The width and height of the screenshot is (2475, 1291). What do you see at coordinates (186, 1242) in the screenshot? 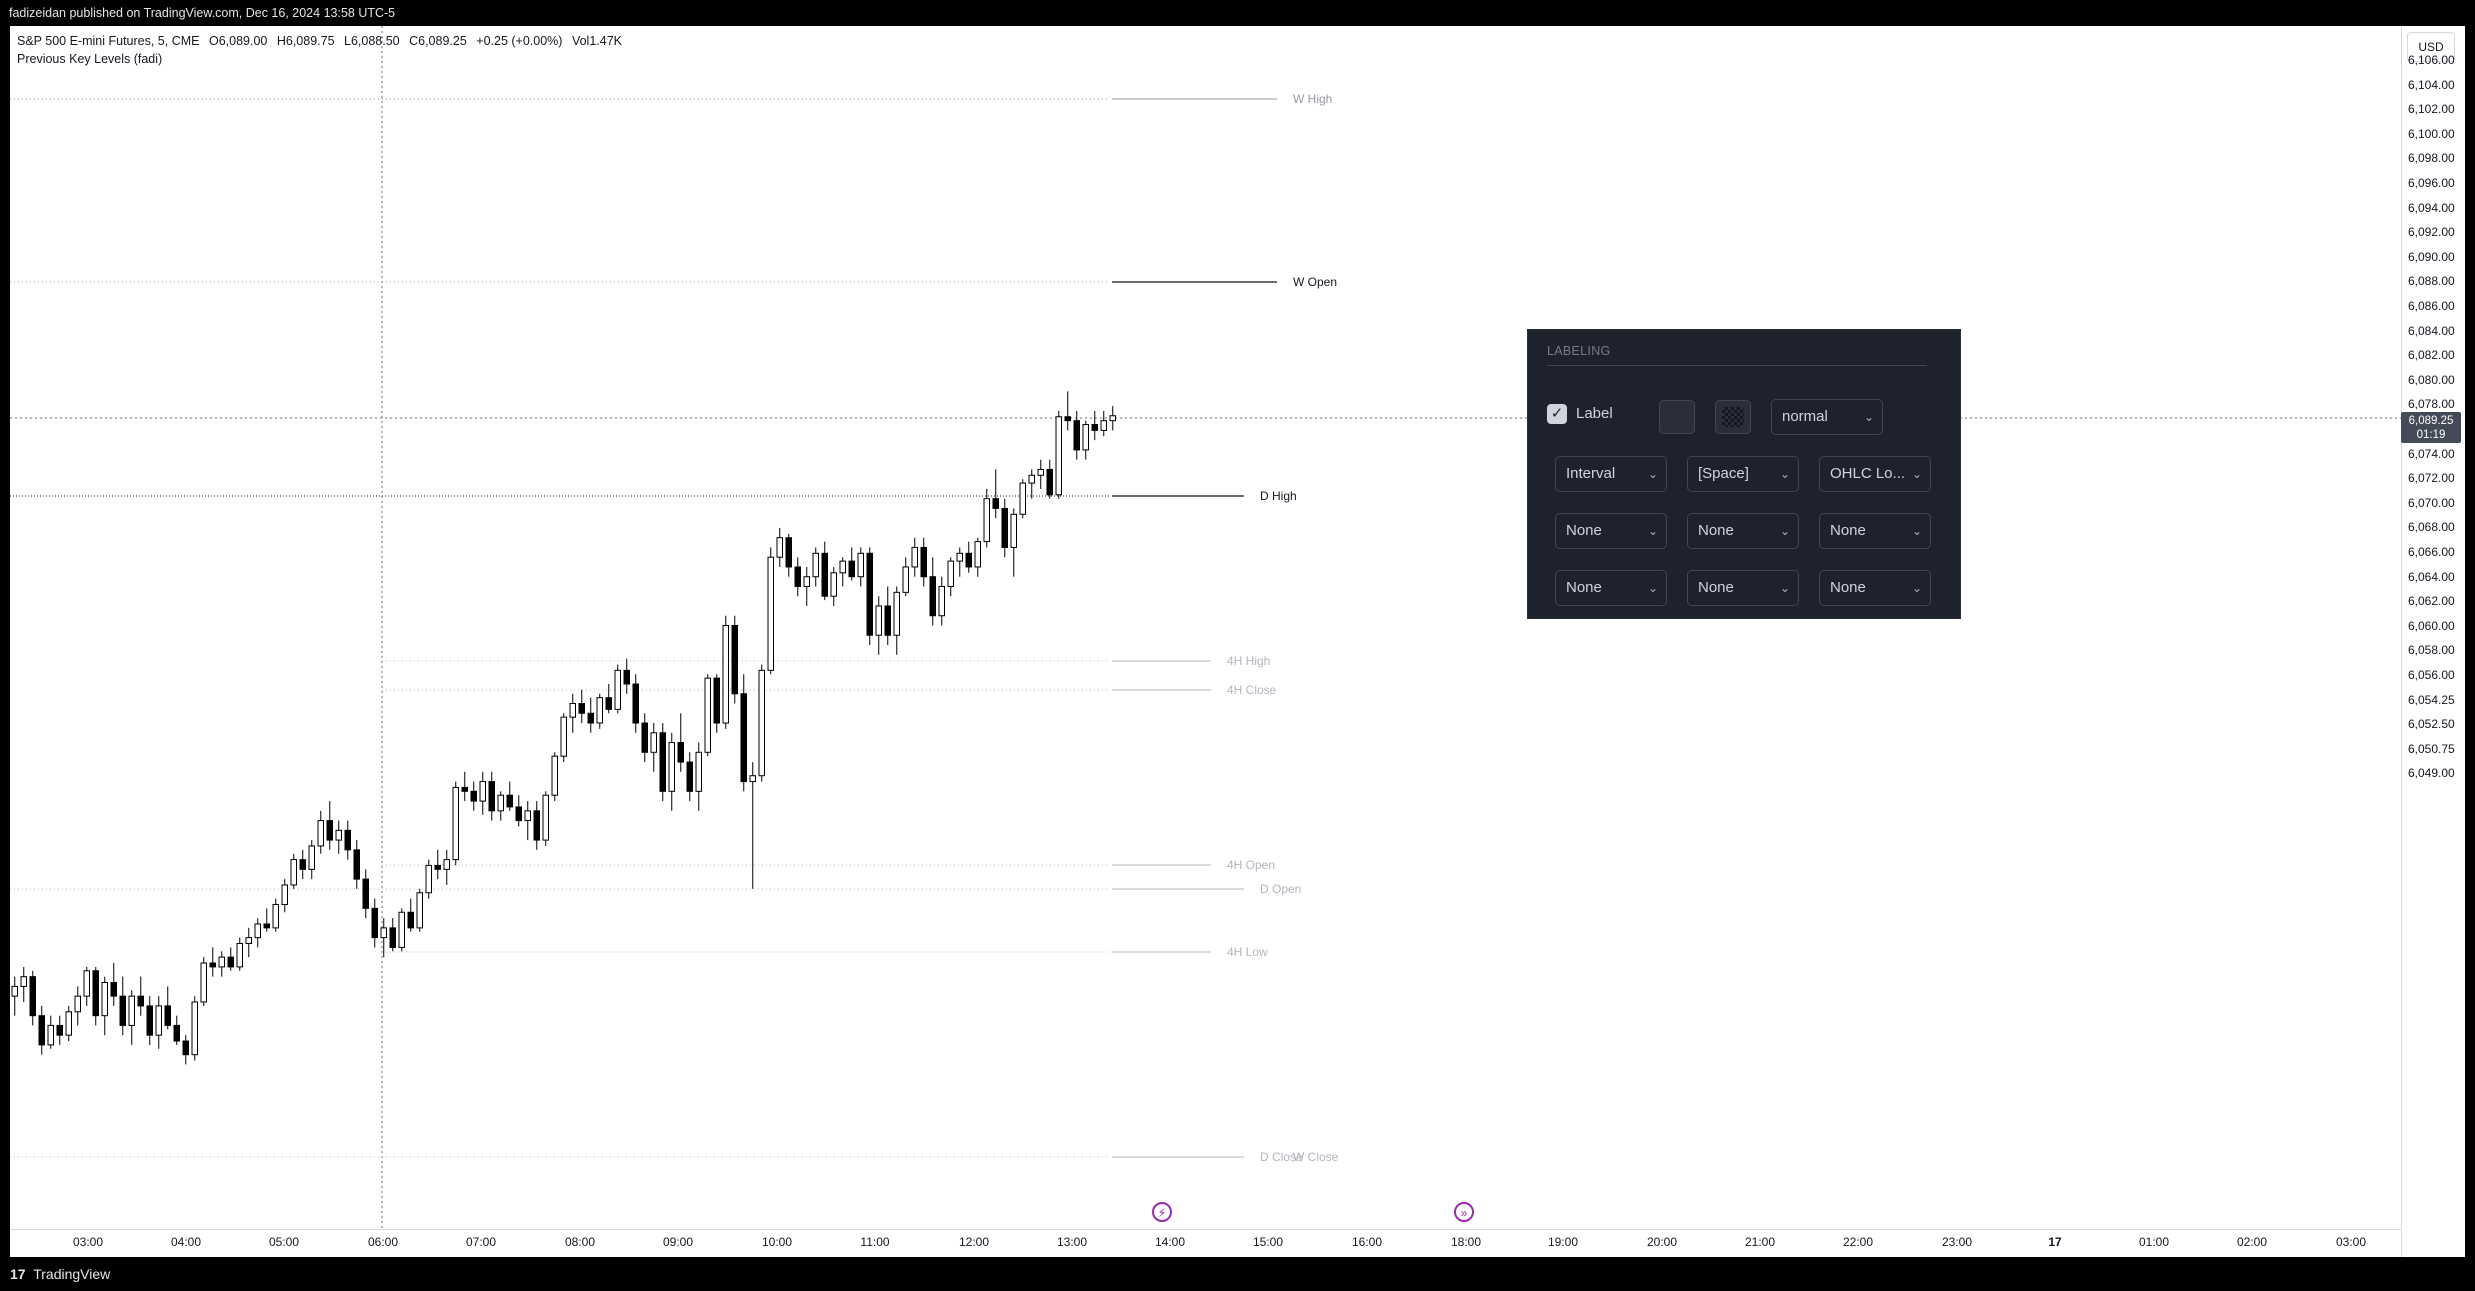
I see `time-tick-label: 04:00` at bounding box center [186, 1242].